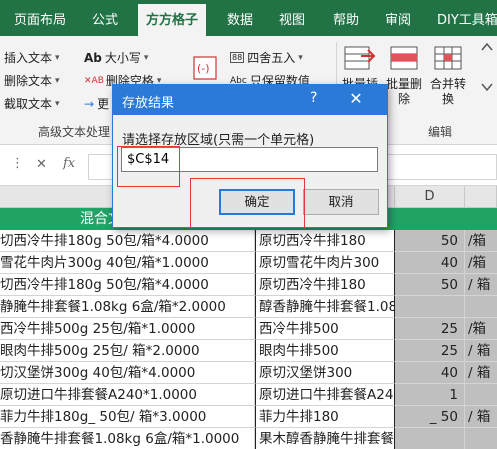  I want to click on cell-b: 切汉堡饼300g 40包/箱*4.0000, so click(127, 373).